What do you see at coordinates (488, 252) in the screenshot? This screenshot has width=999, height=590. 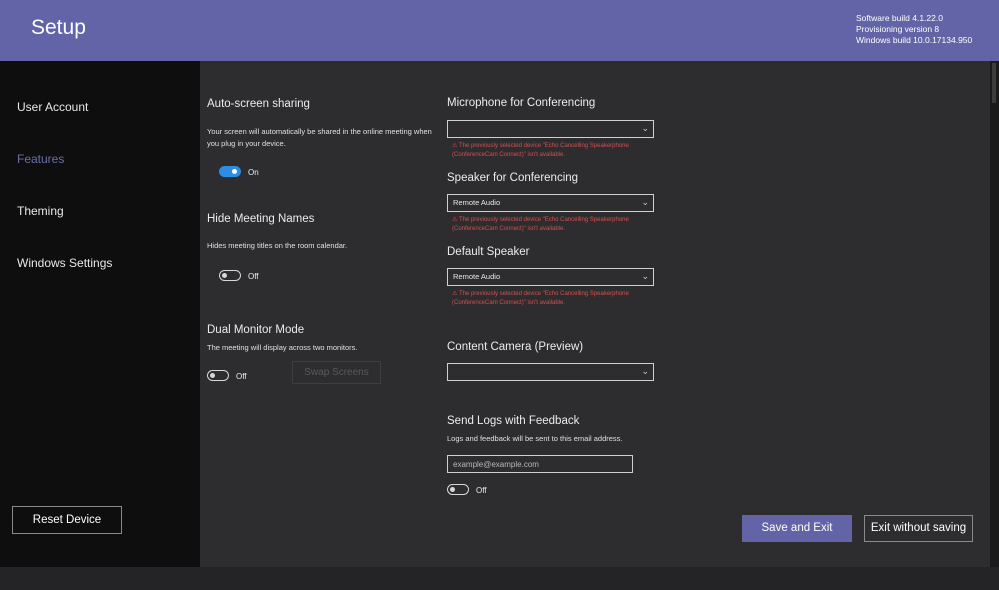 I see `default-speaker-title: Default Speaker` at bounding box center [488, 252].